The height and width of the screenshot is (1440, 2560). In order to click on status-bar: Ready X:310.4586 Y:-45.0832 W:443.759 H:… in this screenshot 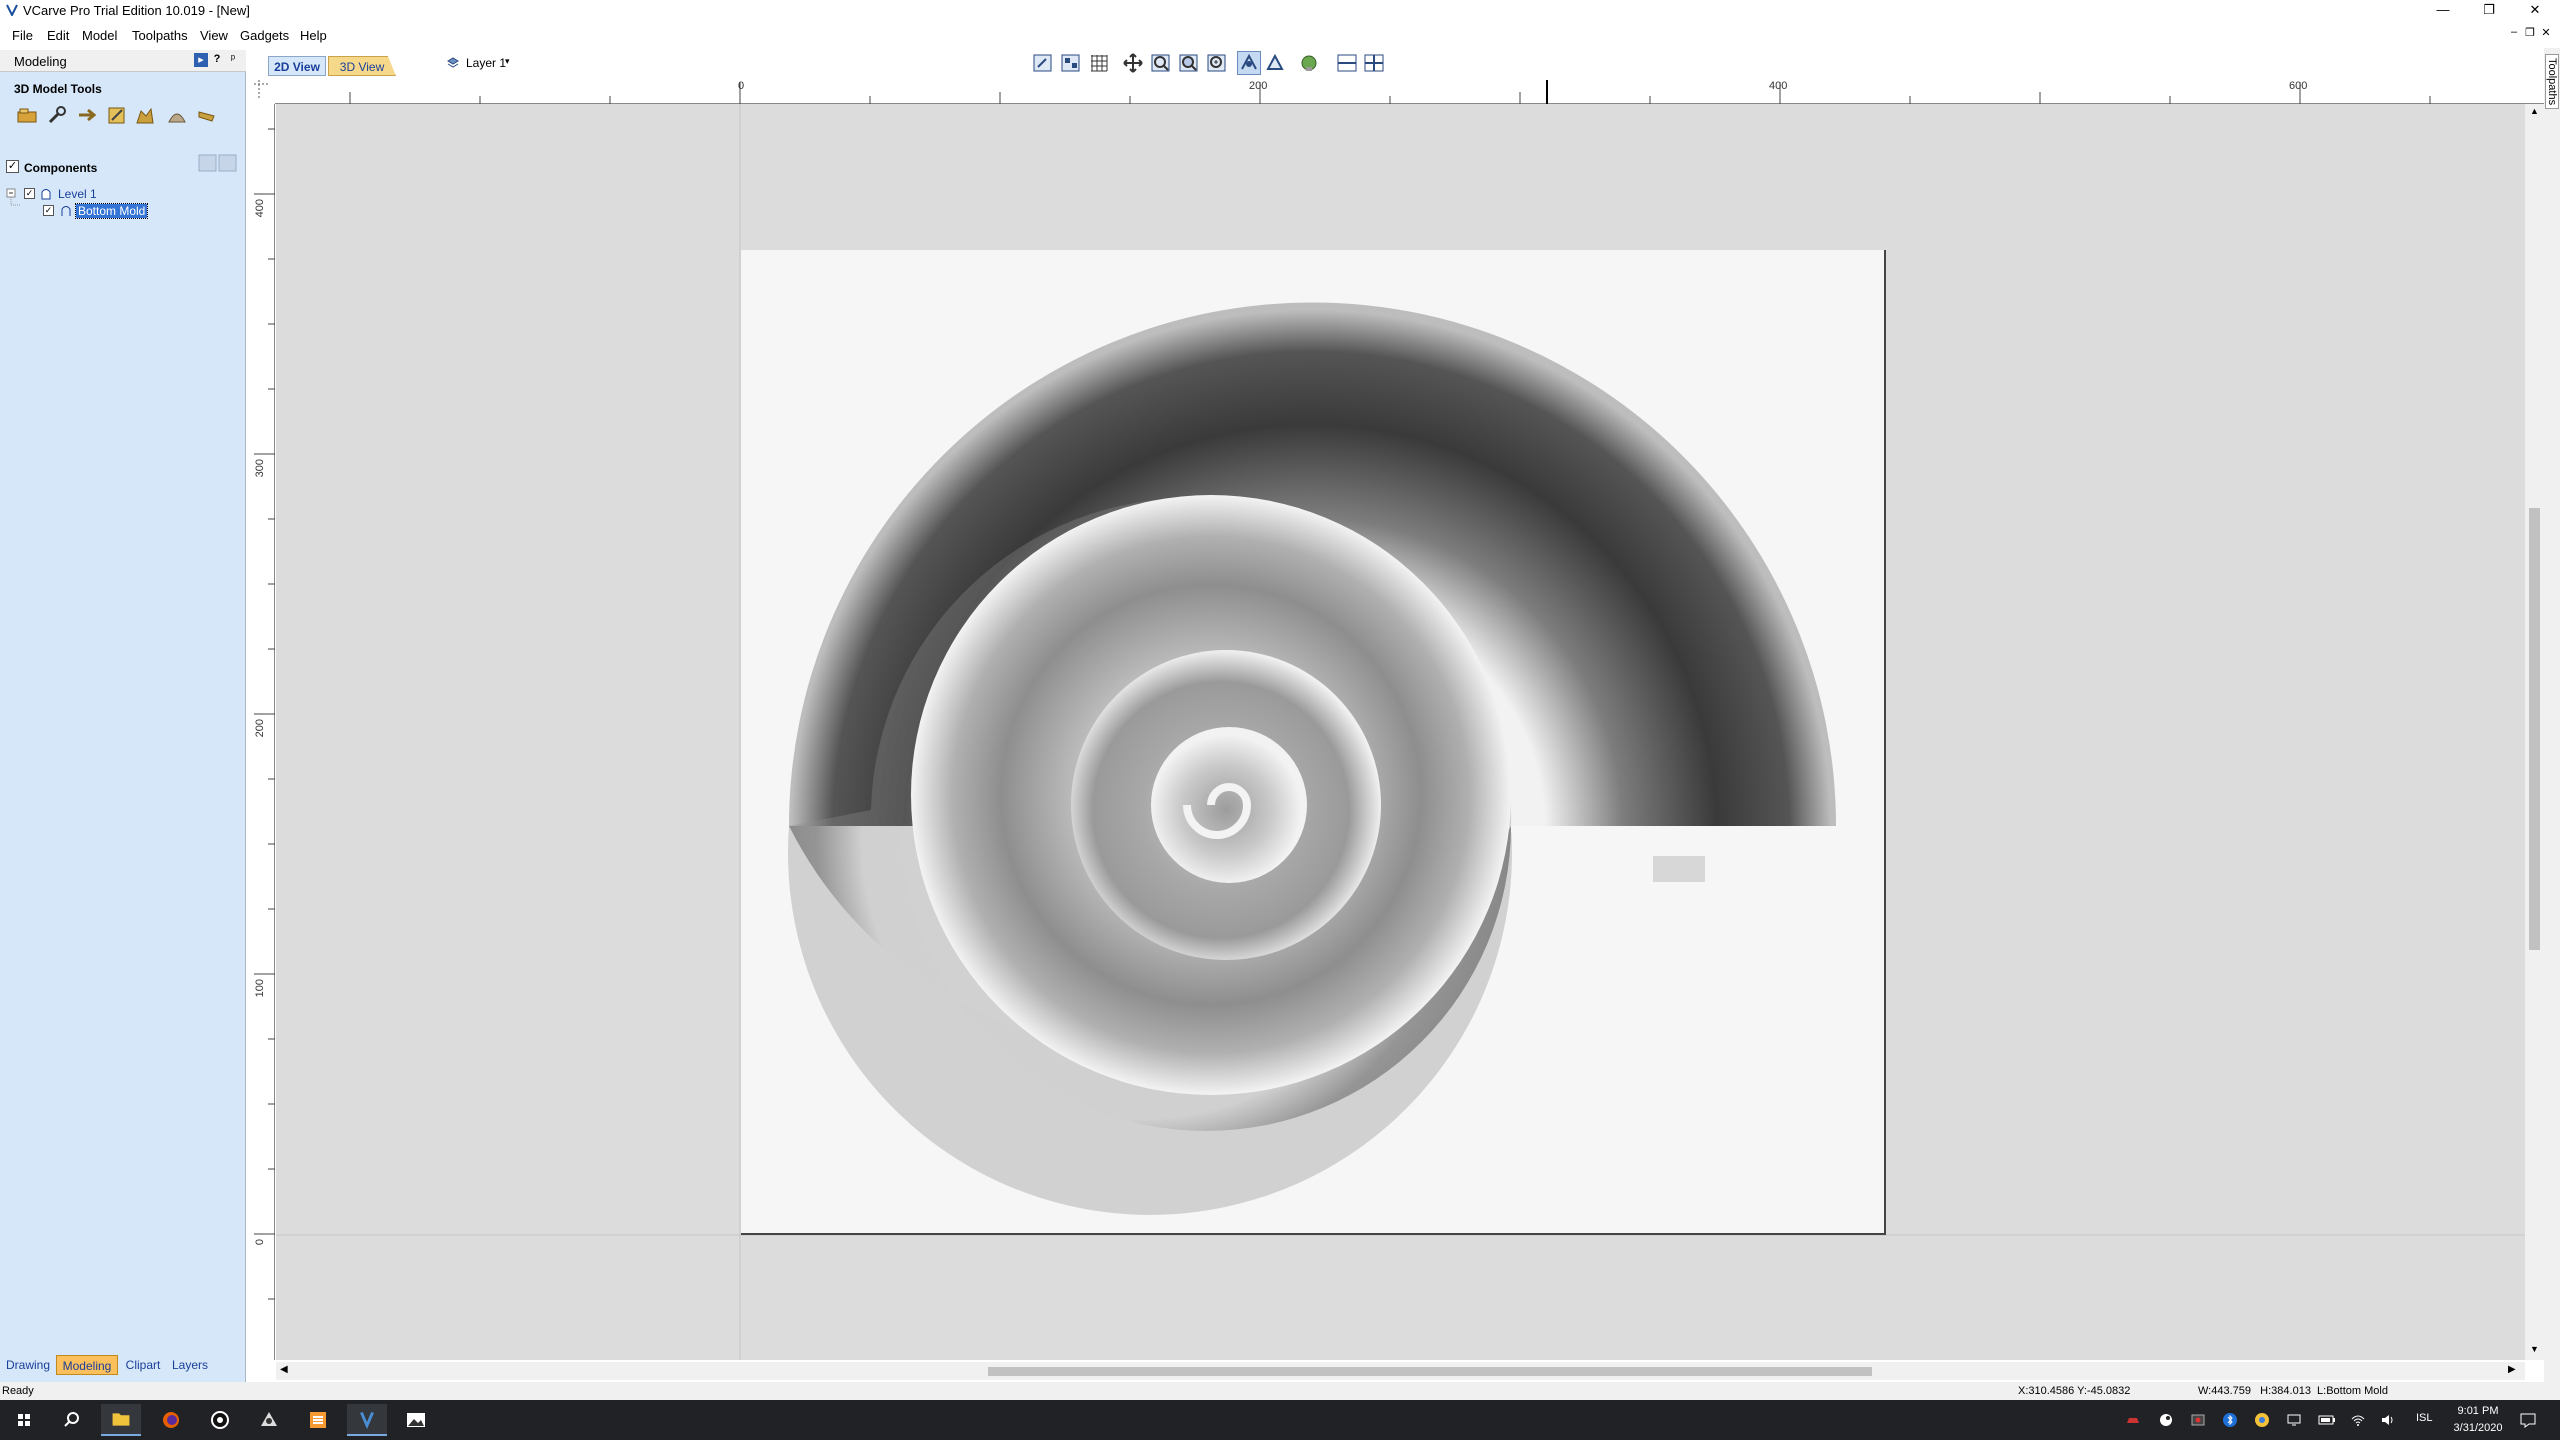, I will do `click(1280, 1391)`.